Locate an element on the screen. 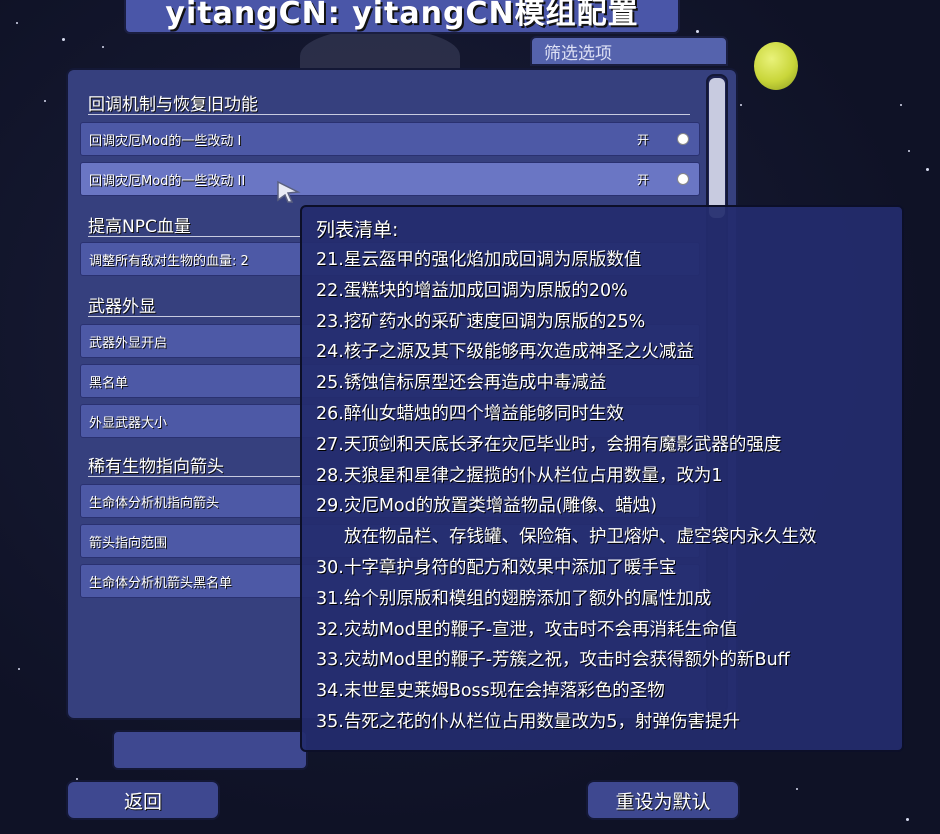 This screenshot has width=940, height=834. back-button: 返回 is located at coordinates (143, 800).